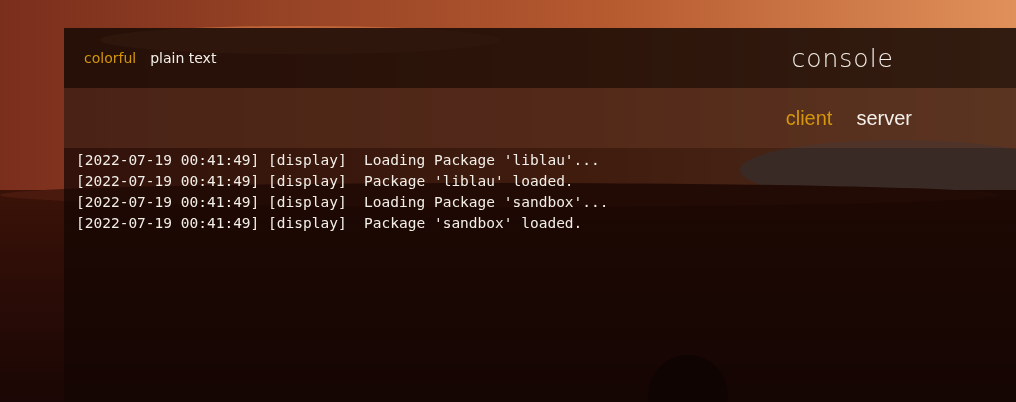 This screenshot has width=1016, height=402. What do you see at coordinates (330, 223) in the screenshot?
I see `log-line: [2022-07-19 00:41:49] [display] Package 'sandbox' loaded.` at bounding box center [330, 223].